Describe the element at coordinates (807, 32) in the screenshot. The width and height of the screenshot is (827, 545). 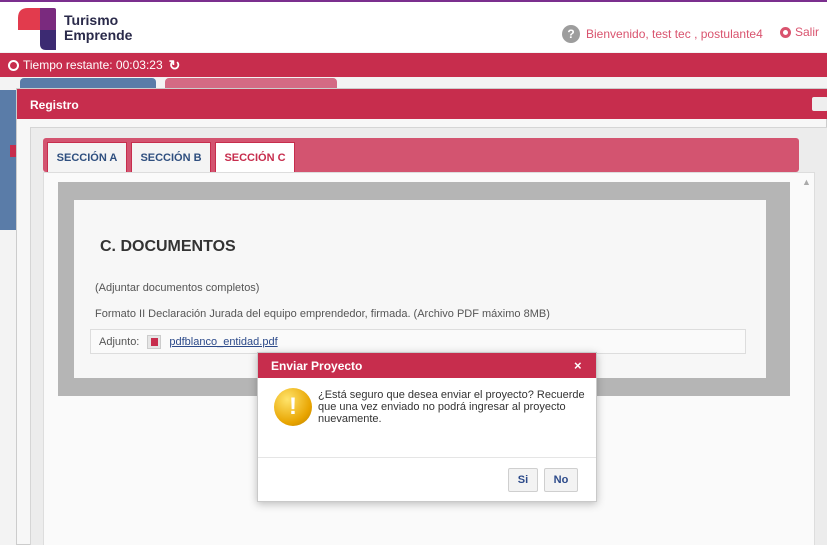
I see `logout-label: Salir` at that location.